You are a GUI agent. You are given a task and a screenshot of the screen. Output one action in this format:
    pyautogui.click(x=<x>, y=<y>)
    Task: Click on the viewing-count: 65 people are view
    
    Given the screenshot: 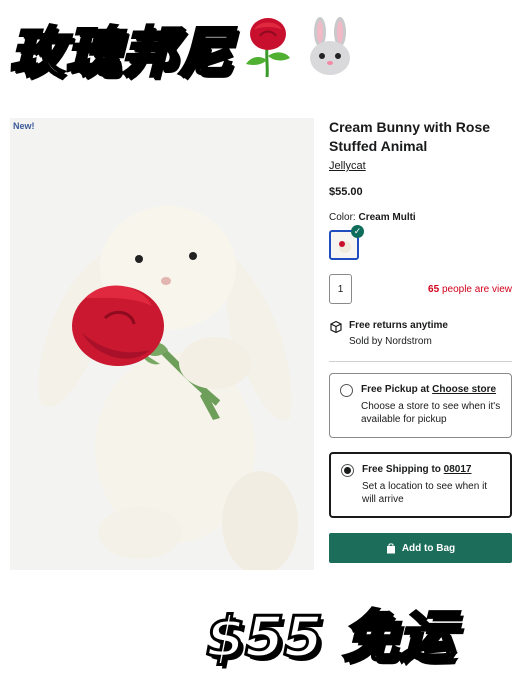 What is the action you would take?
    pyautogui.click(x=470, y=289)
    